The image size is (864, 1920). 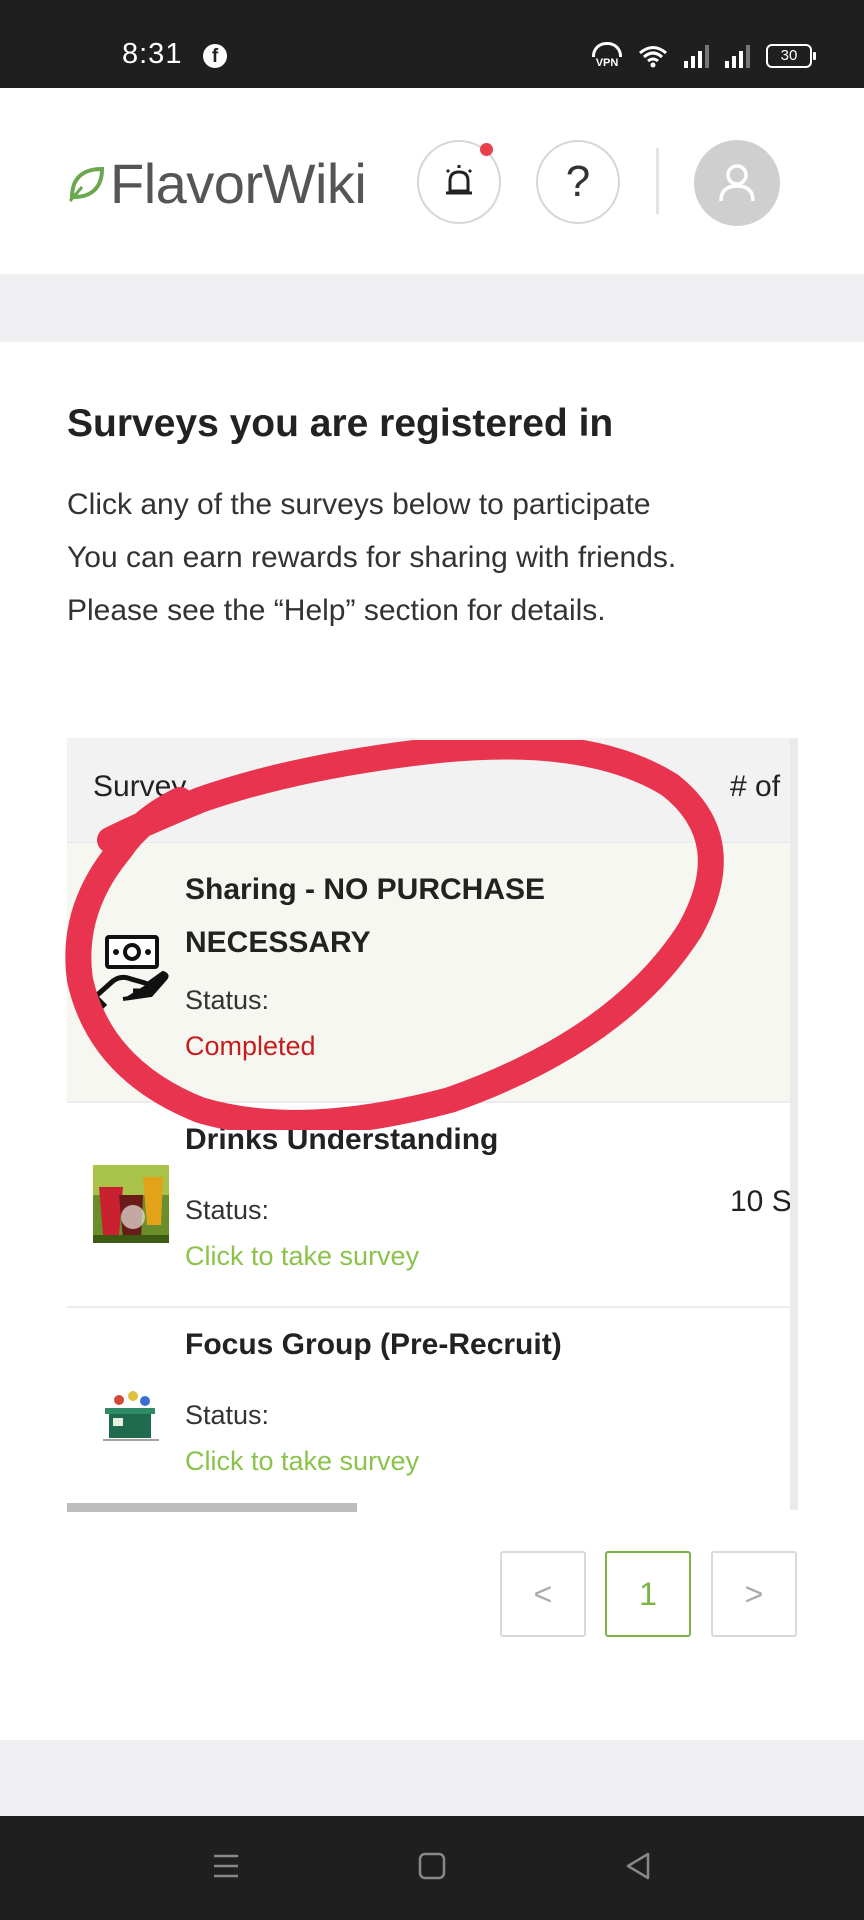 I want to click on next-page-button: >, so click(x=754, y=1594).